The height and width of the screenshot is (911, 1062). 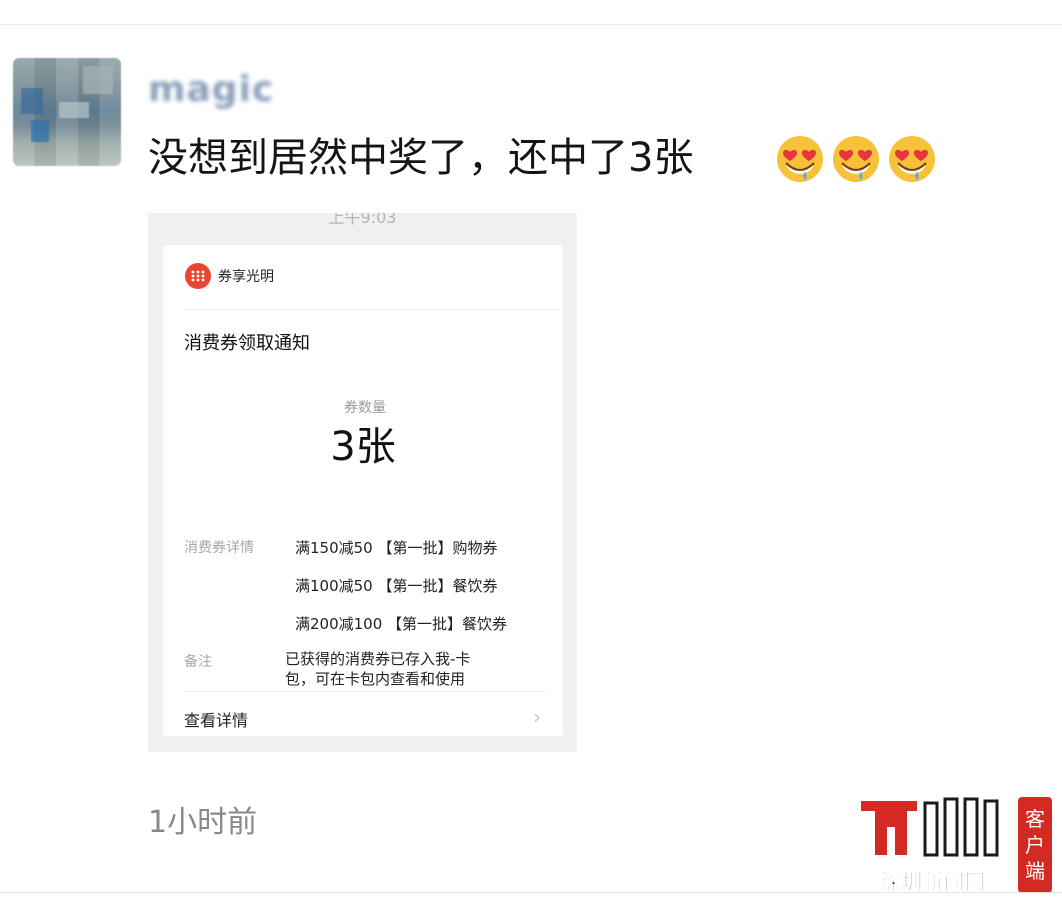 I want to click on view-details-link: 查看详情, so click(x=216, y=719).